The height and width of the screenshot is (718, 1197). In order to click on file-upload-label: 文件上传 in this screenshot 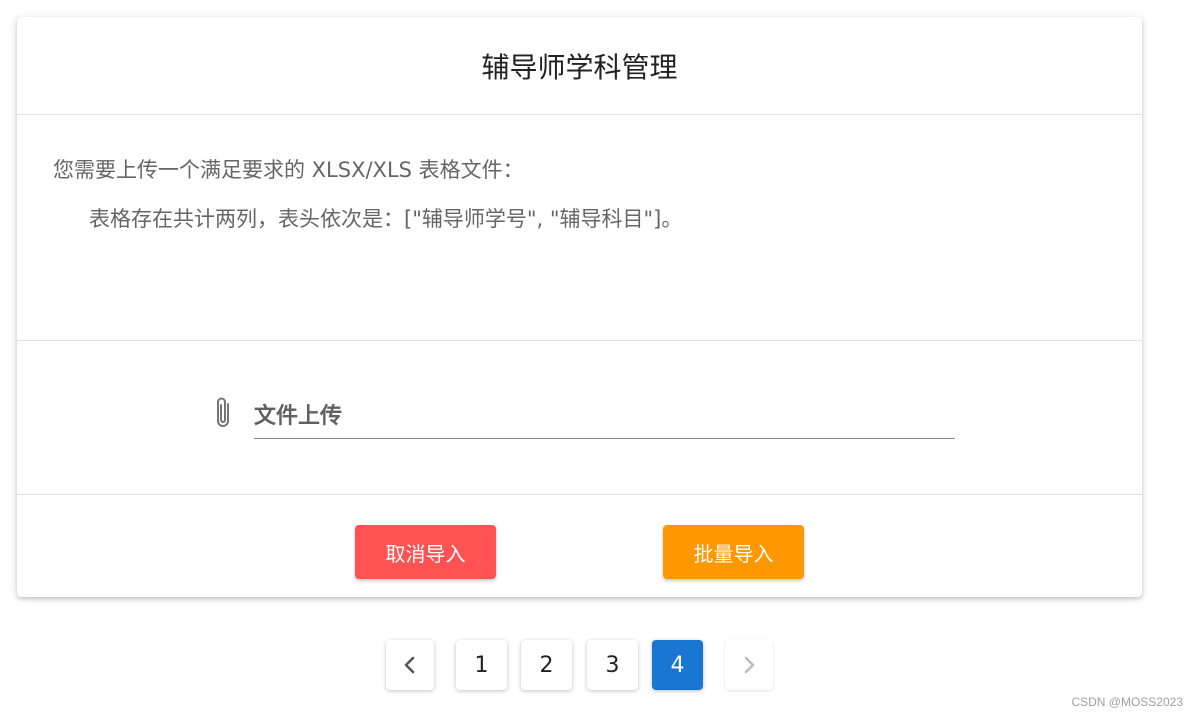, I will do `click(298, 416)`.